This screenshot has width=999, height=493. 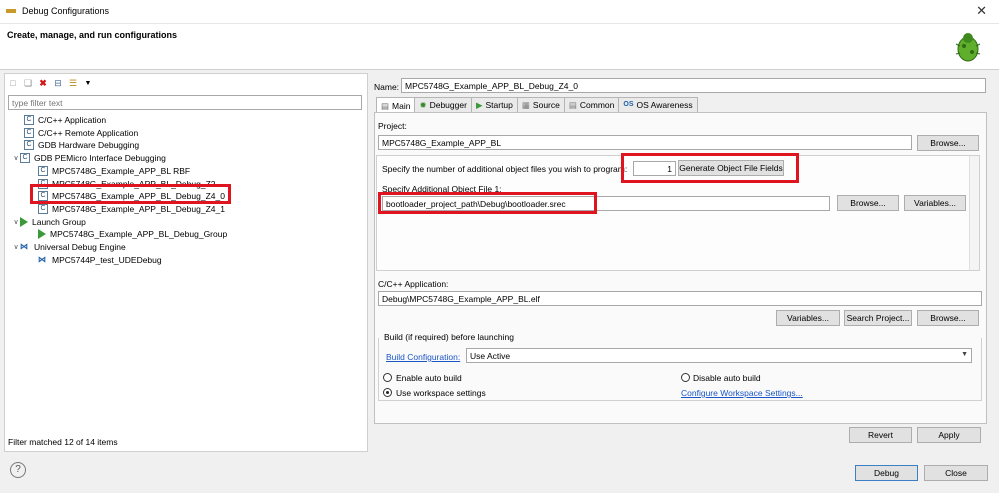 I want to click on tree-item-label: Universal Debug Engine, so click(x=80, y=247).